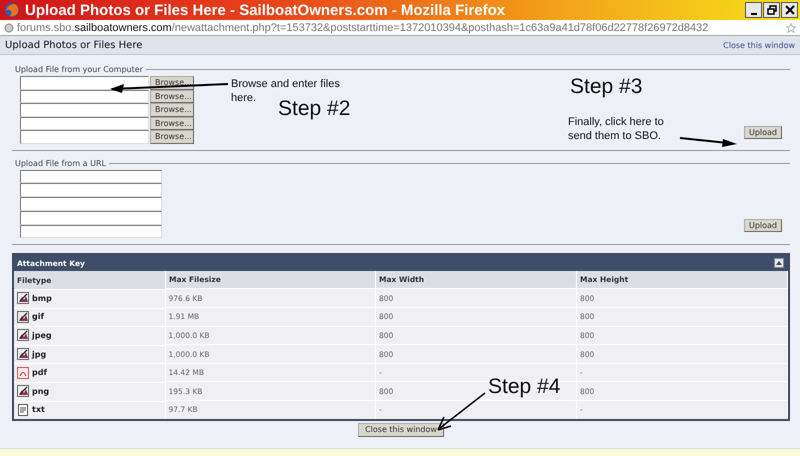  I want to click on close-window-link: Close this window, so click(759, 45).